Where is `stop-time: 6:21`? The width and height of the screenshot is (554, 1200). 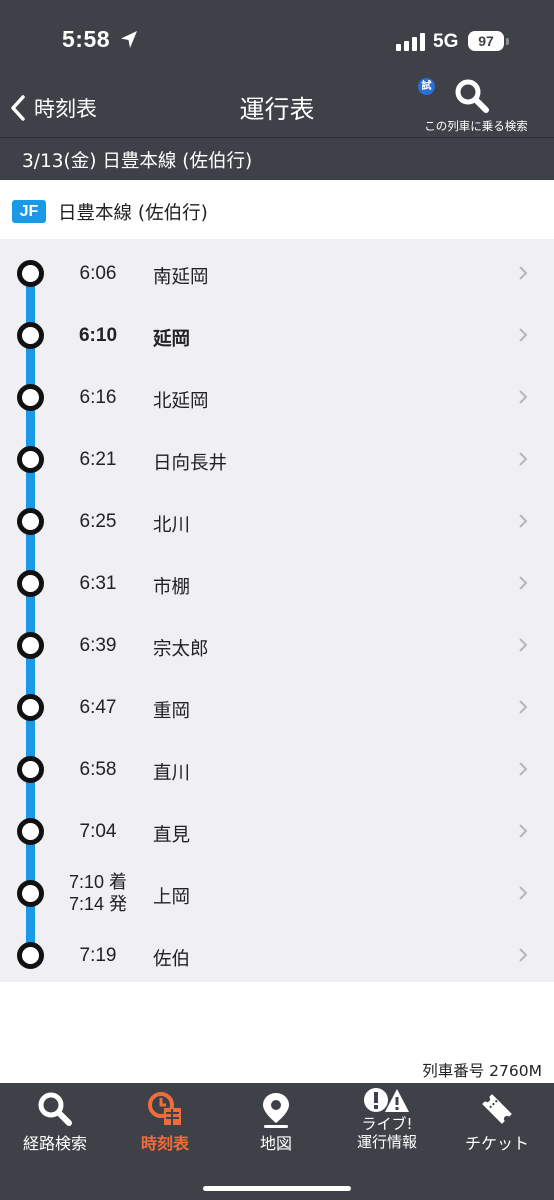 stop-time: 6:21 is located at coordinates (98, 459).